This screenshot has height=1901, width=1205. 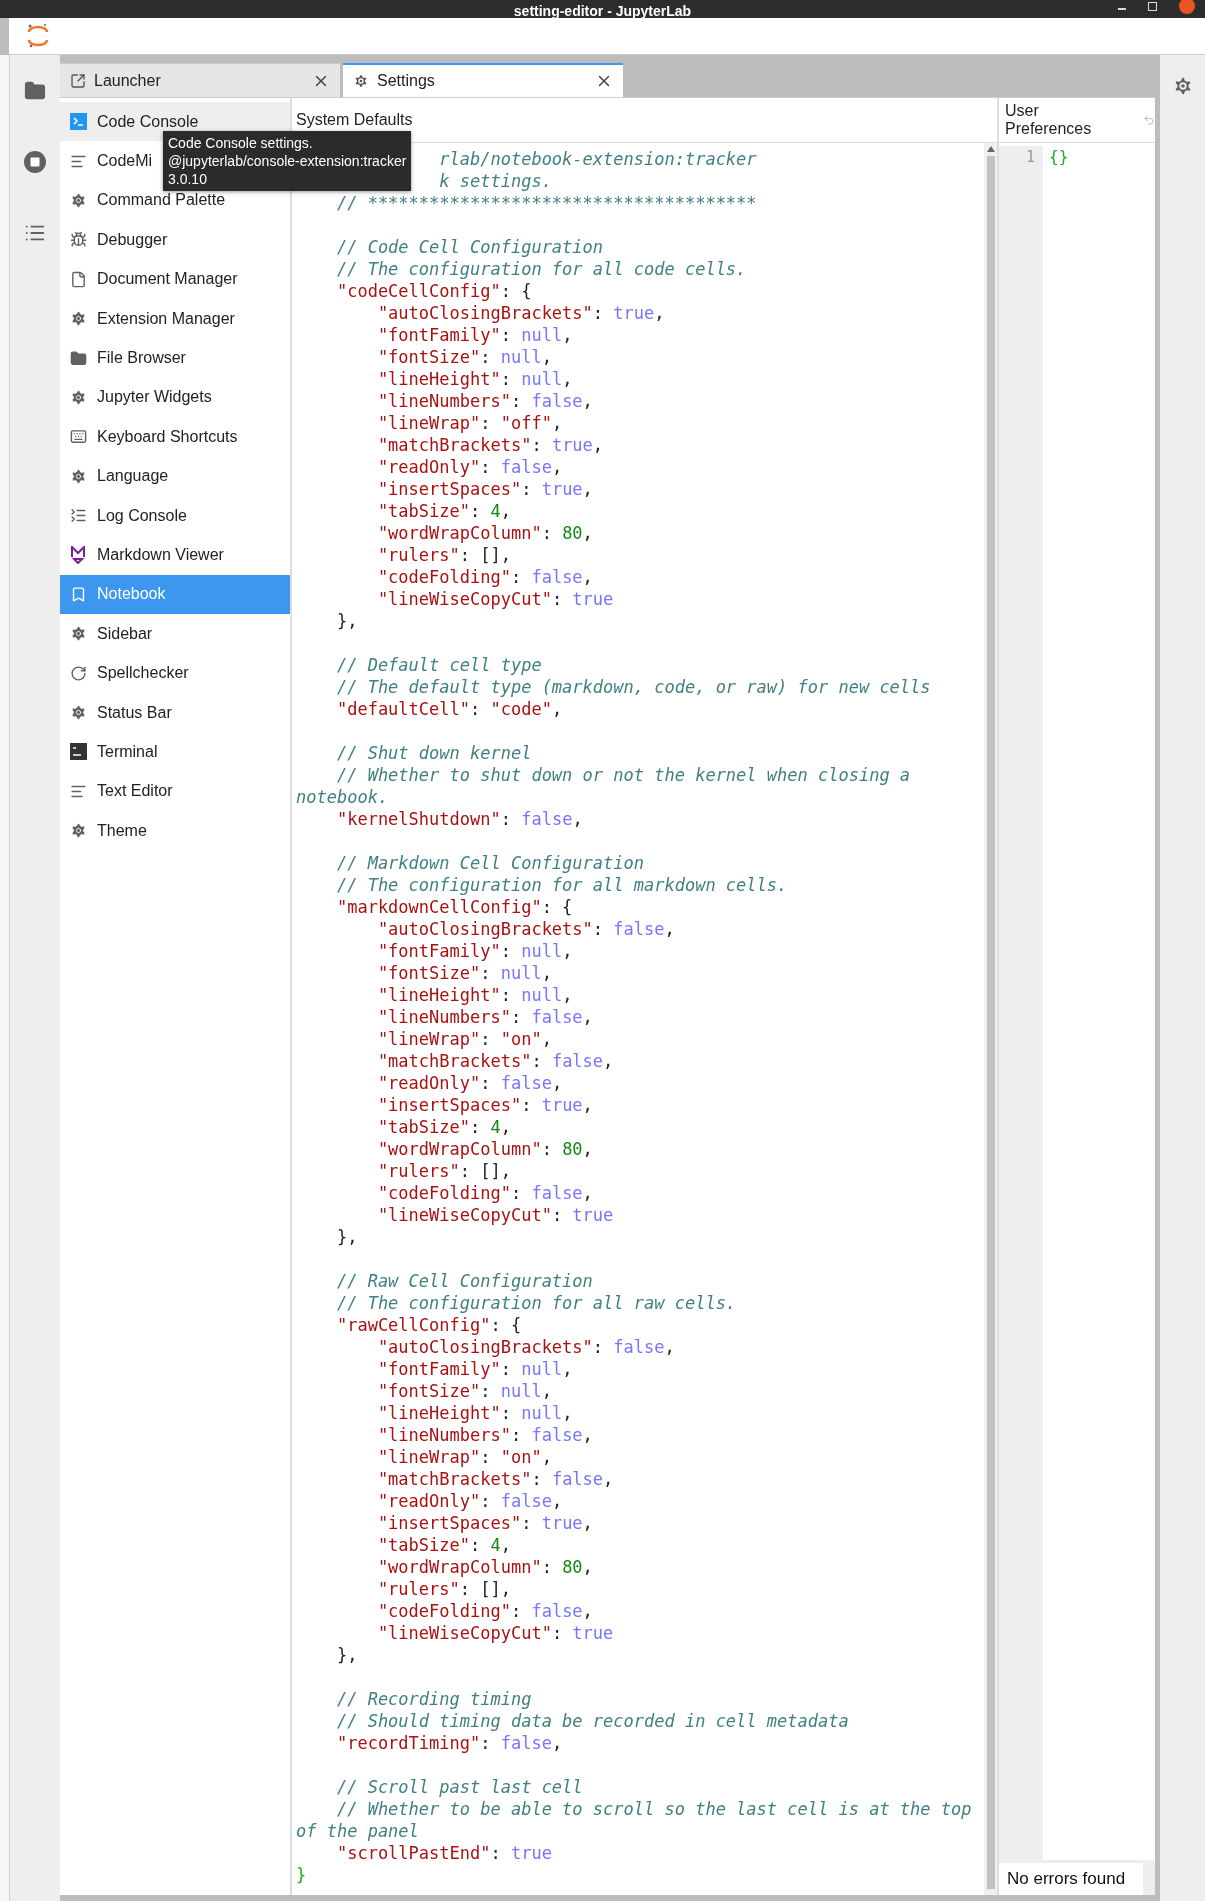 I want to click on code-line: // Default cell type, so click(x=439, y=665).